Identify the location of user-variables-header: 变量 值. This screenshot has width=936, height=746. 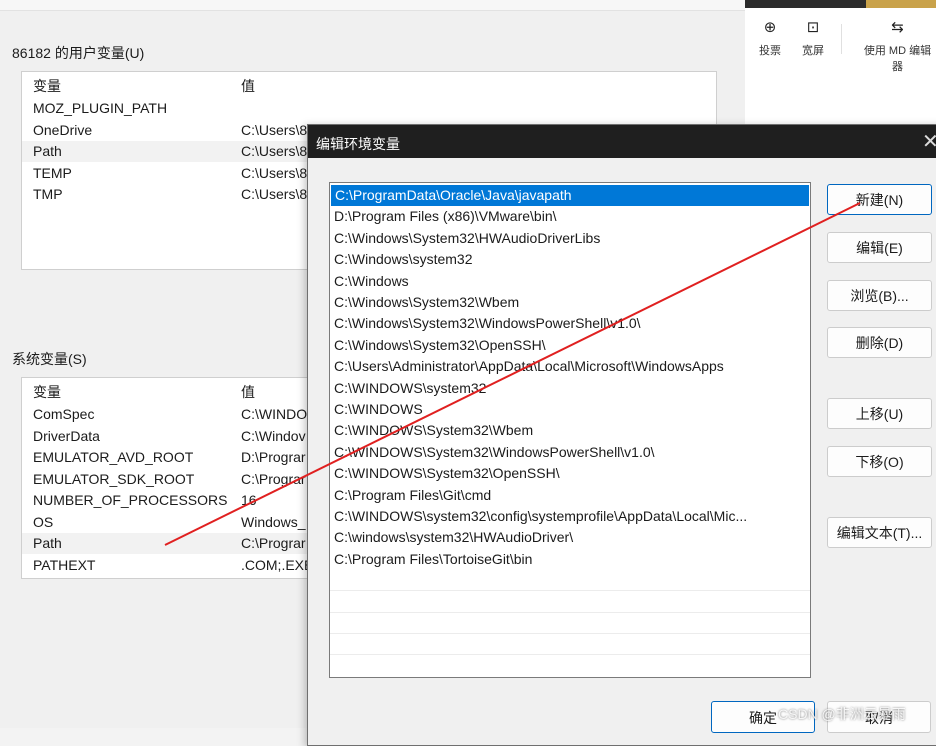
(369, 86).